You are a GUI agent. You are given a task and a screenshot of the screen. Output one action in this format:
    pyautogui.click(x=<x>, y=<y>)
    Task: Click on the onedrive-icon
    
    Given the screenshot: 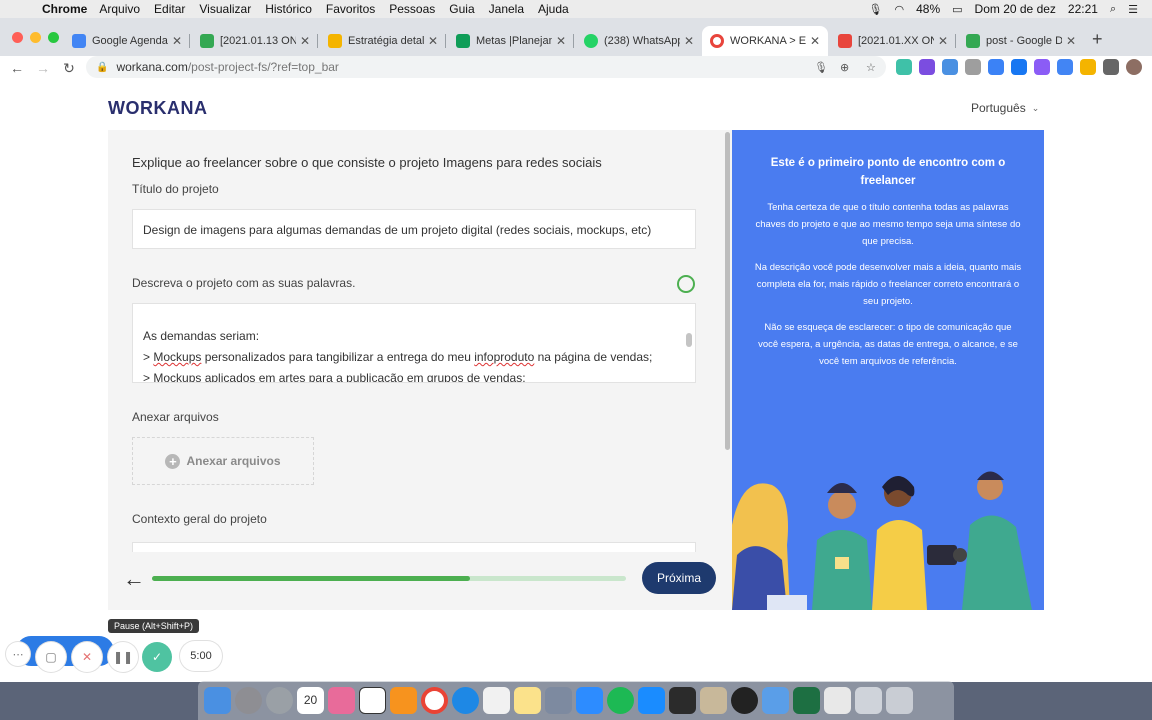 What is the action you would take?
    pyautogui.click(x=775, y=700)
    